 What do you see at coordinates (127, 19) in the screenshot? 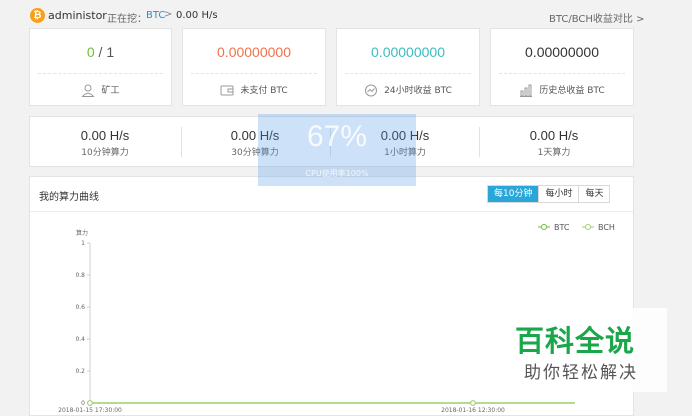
I see `mining-label: 正在挖：` at bounding box center [127, 19].